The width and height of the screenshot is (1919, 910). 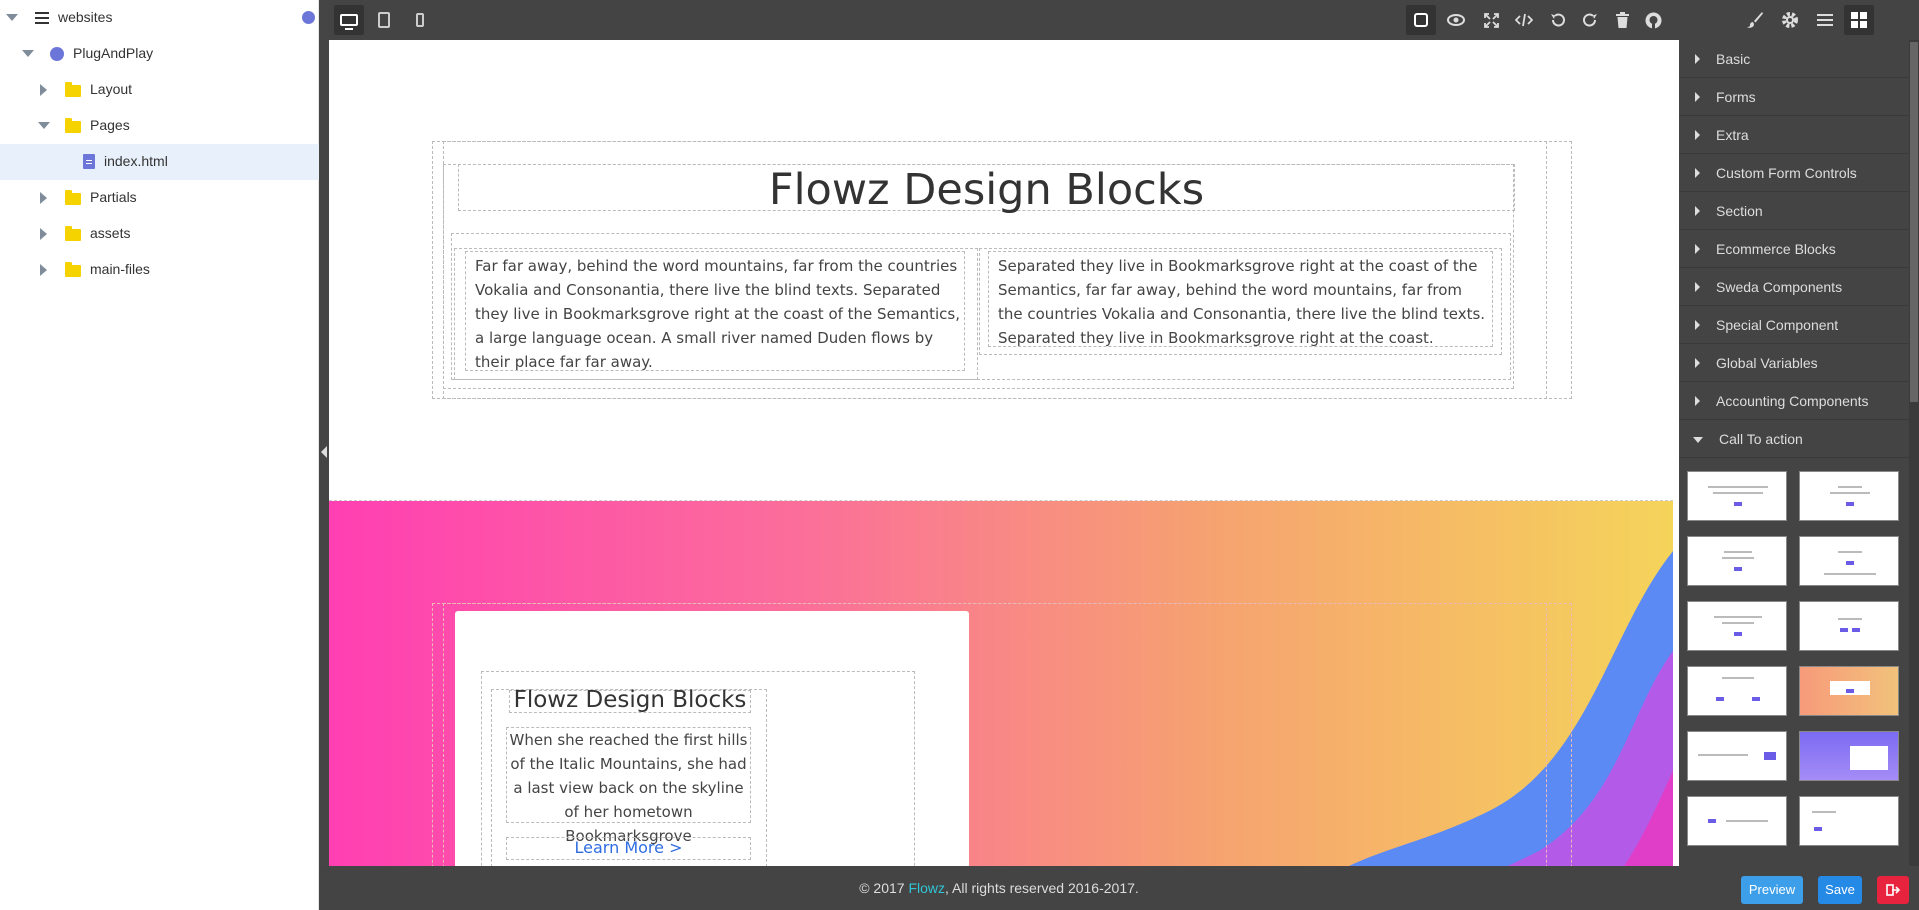 I want to click on tree-item-assets: assets, so click(x=159, y=234).